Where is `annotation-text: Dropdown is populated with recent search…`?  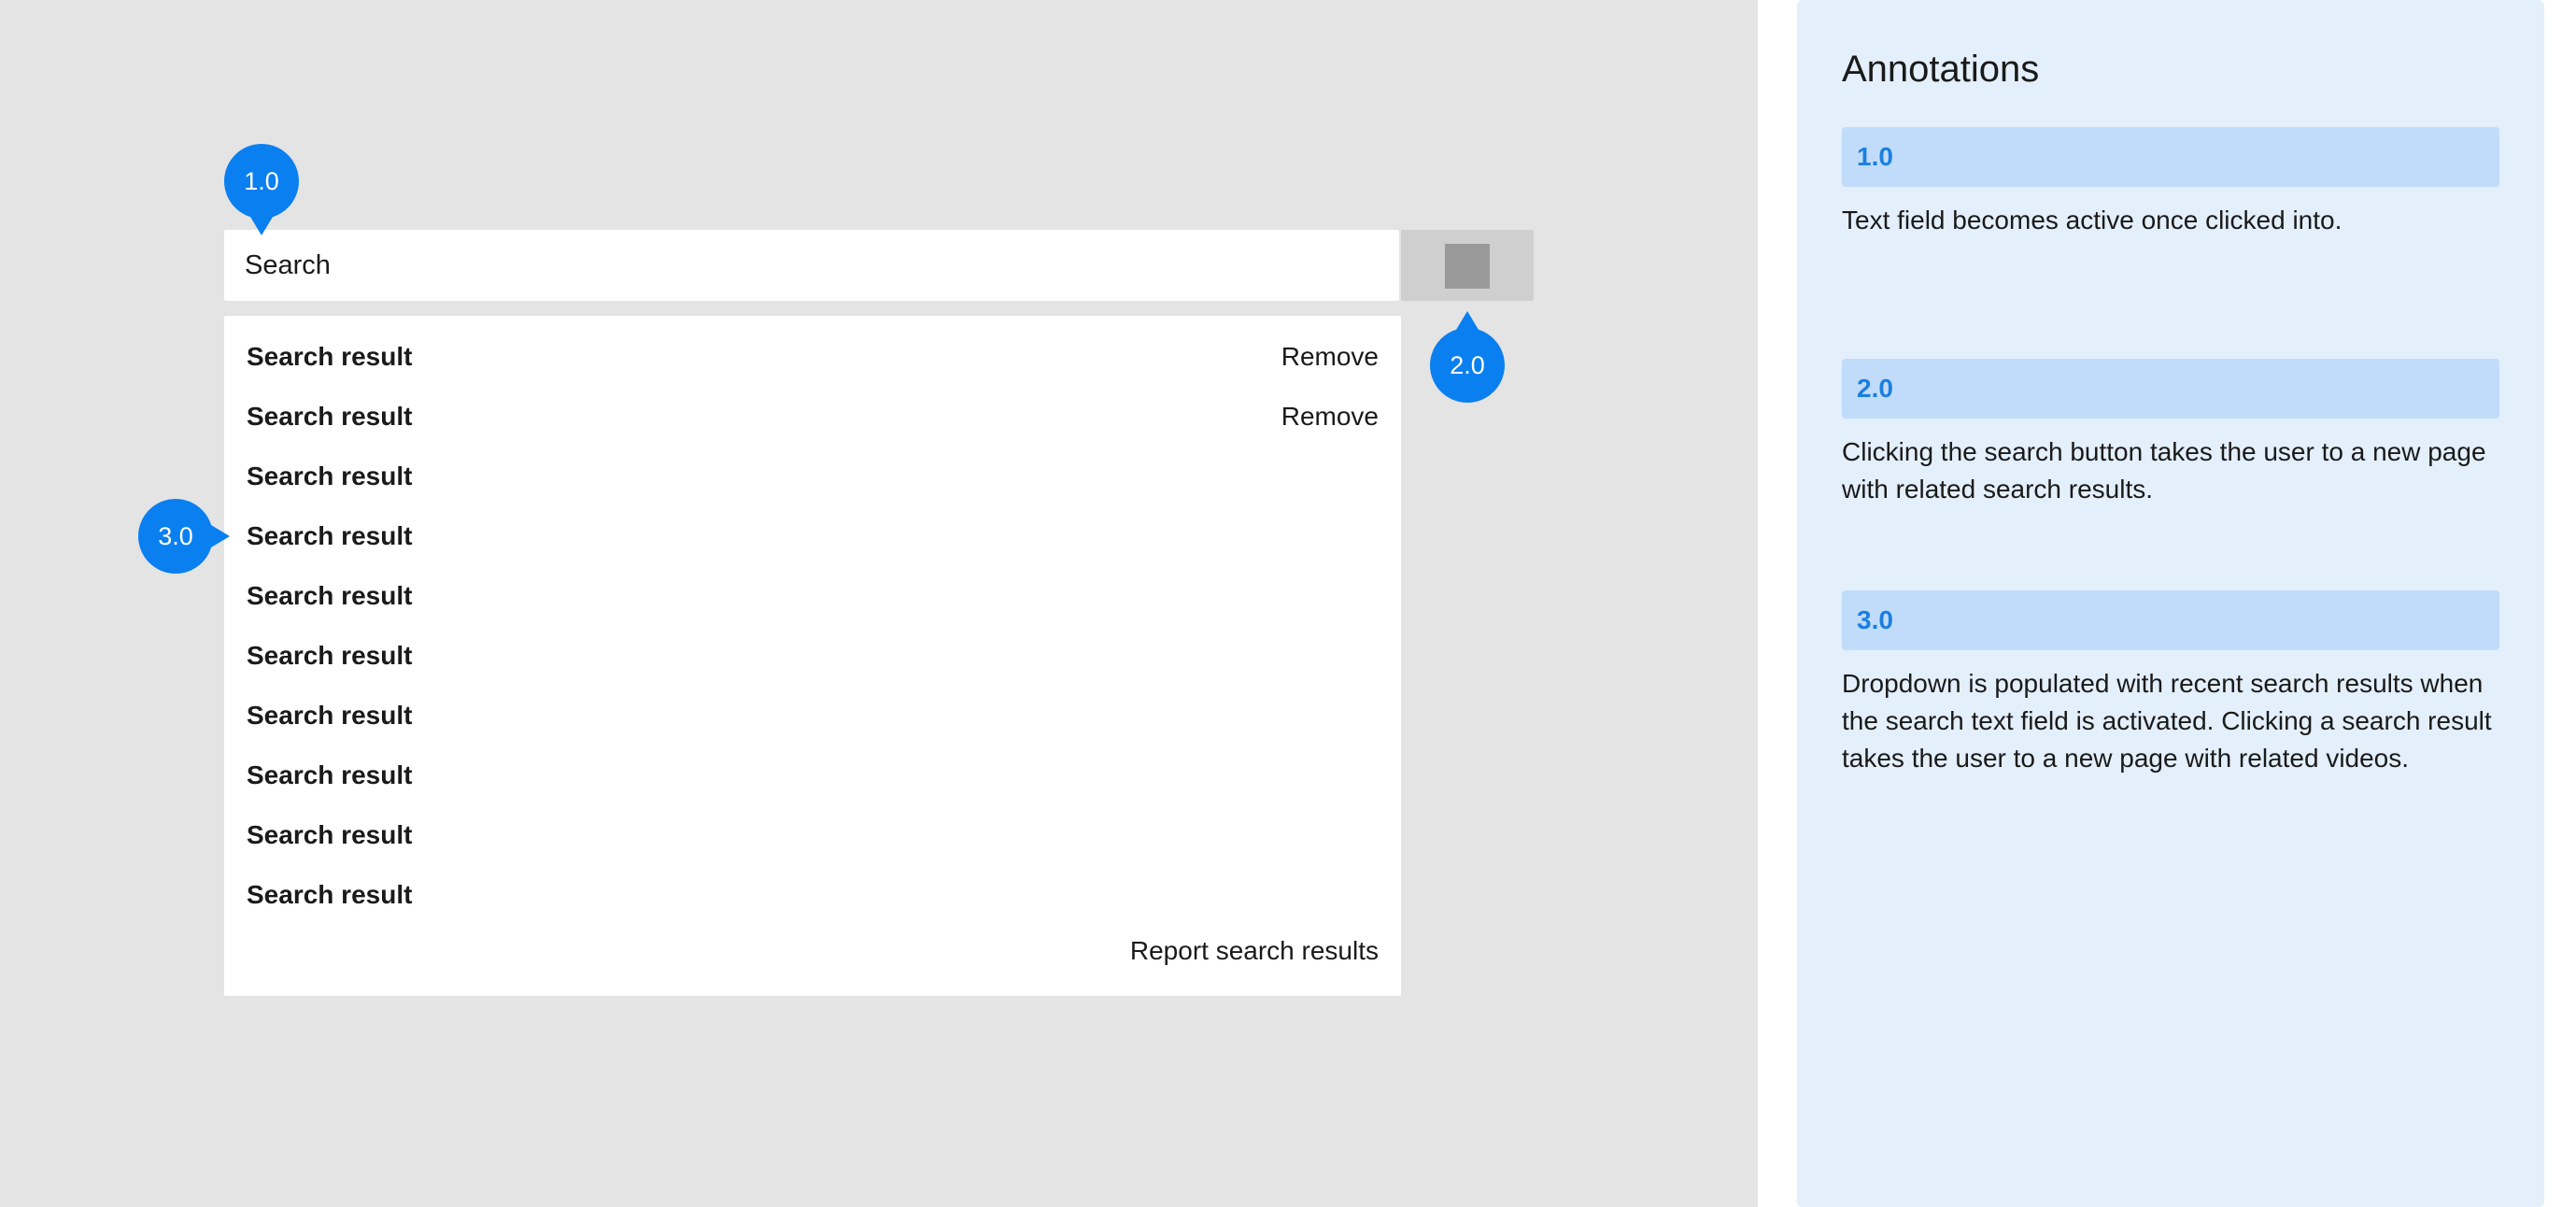
annotation-text: Dropdown is populated with recent search… is located at coordinates (2167, 721).